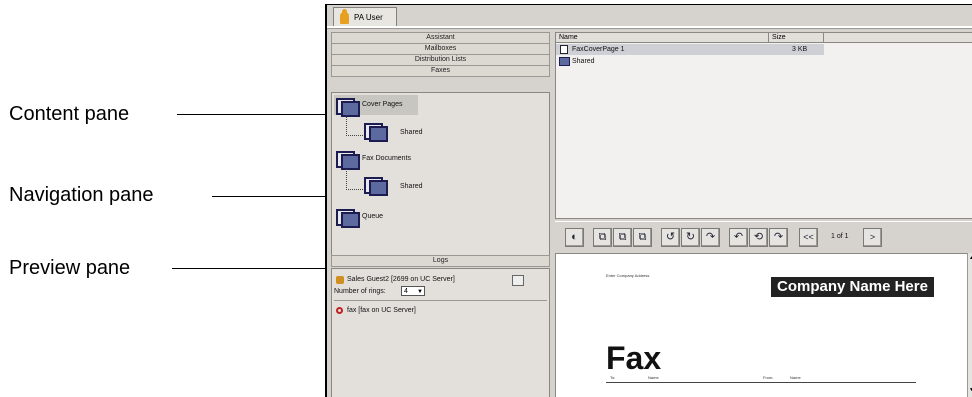 This screenshot has height=397, width=972. What do you see at coordinates (690, 237) in the screenshot?
I see `rotate-icon: ↻` at bounding box center [690, 237].